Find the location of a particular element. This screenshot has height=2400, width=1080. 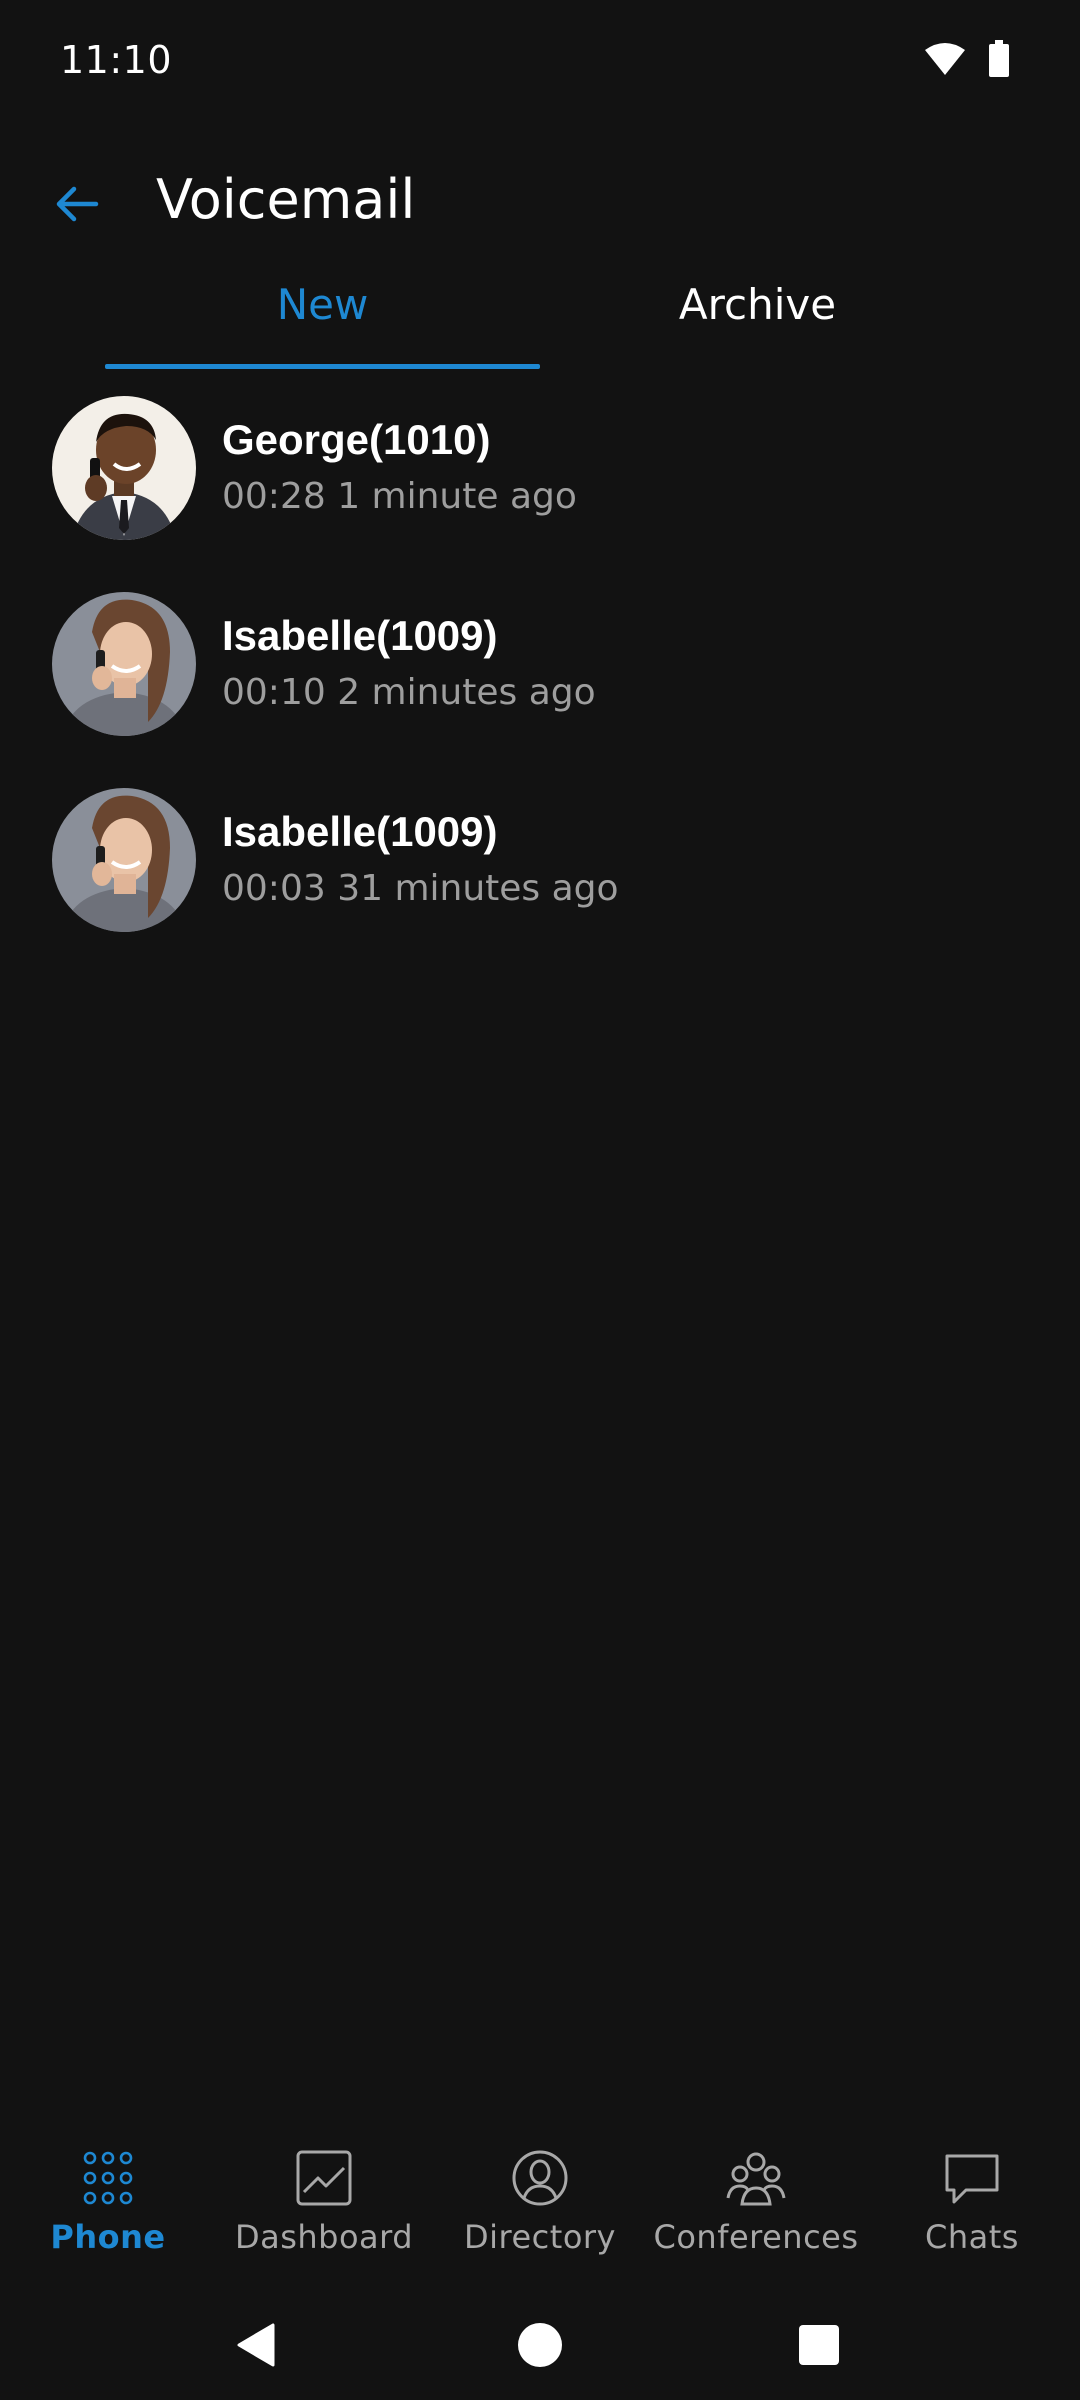

page-title: Voicemail is located at coordinates (286, 199).